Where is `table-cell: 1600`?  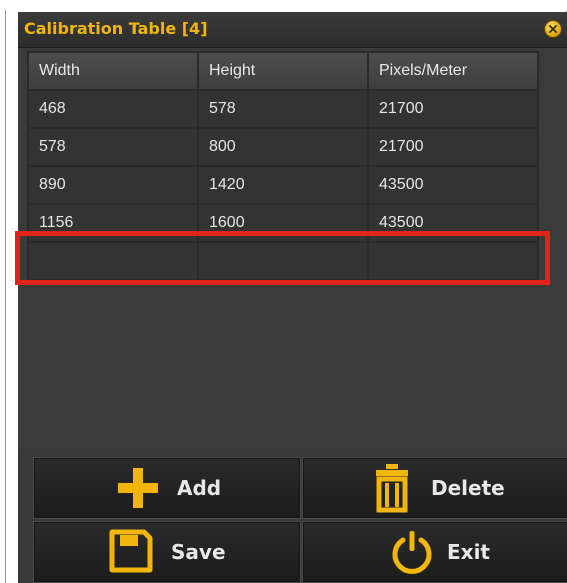 table-cell: 1600 is located at coordinates (283, 223).